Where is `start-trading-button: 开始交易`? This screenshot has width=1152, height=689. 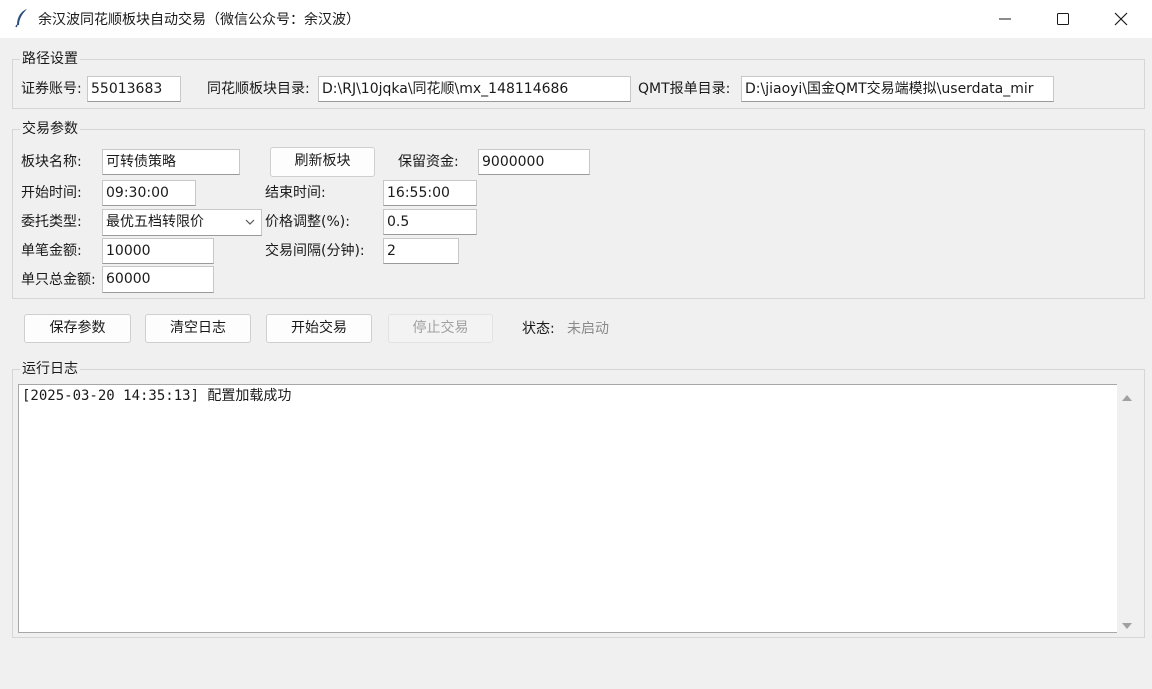
start-trading-button: 开始交易 is located at coordinates (319, 328).